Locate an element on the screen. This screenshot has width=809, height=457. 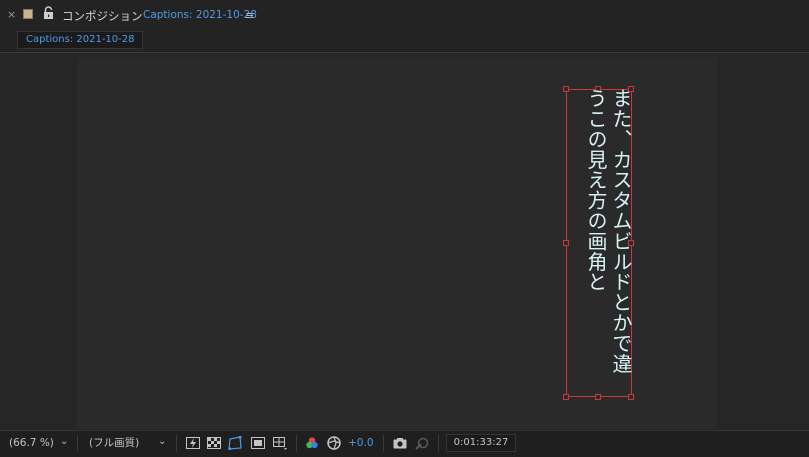
caption-text-line-1: また、カスタムビルドとかで違 is located at coordinates (621, 231).